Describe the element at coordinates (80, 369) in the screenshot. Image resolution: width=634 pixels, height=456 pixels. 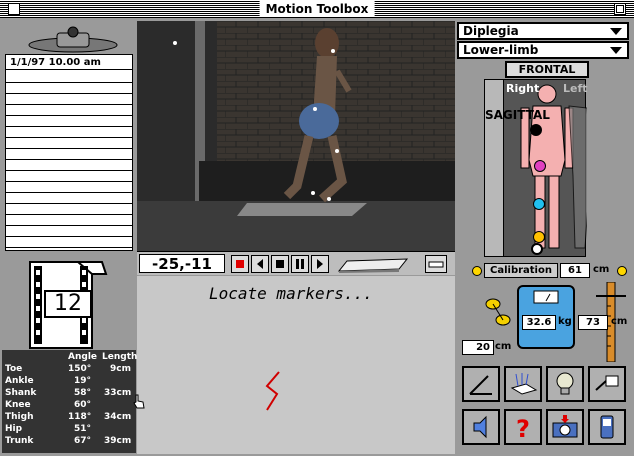
I see `joint-angle: 150°` at that location.